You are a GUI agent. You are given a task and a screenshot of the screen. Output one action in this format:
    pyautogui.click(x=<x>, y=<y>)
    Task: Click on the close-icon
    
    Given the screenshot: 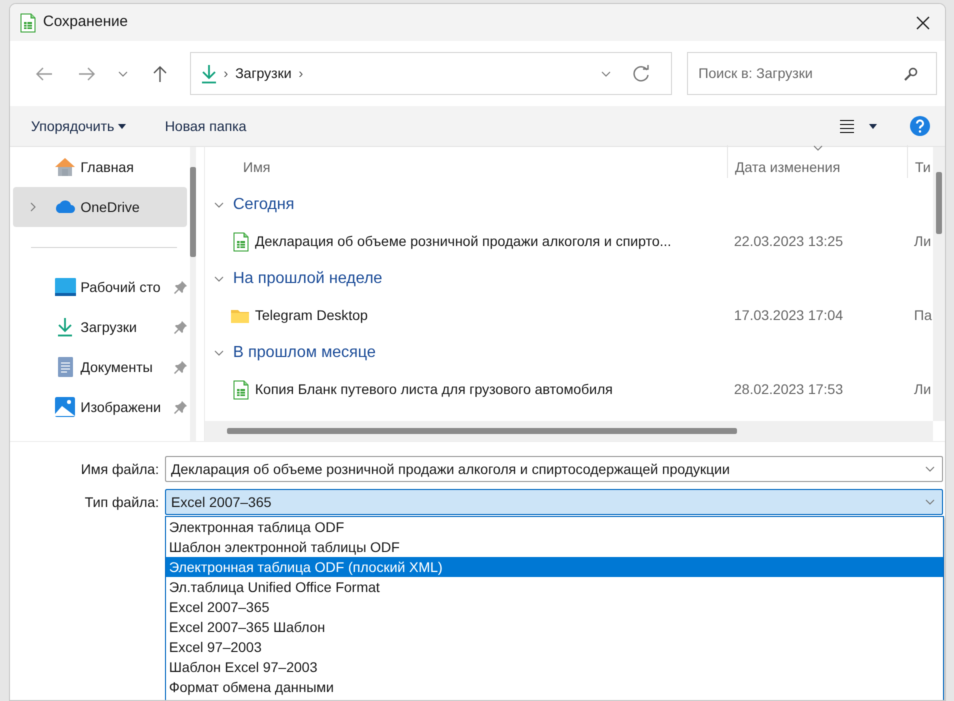 What is the action you would take?
    pyautogui.click(x=923, y=23)
    